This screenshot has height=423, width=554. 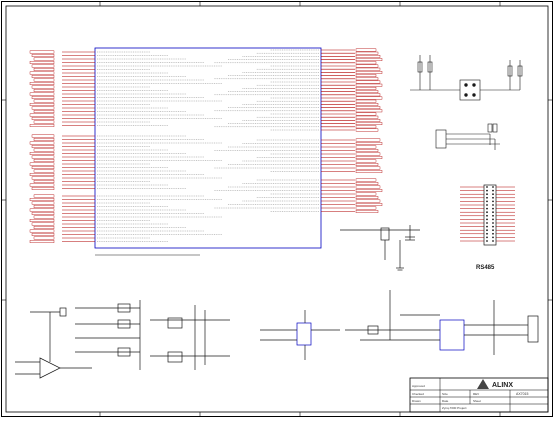 What do you see at coordinates (190, 337) in the screenshot?
I see `transistor-pair` at bounding box center [190, 337].